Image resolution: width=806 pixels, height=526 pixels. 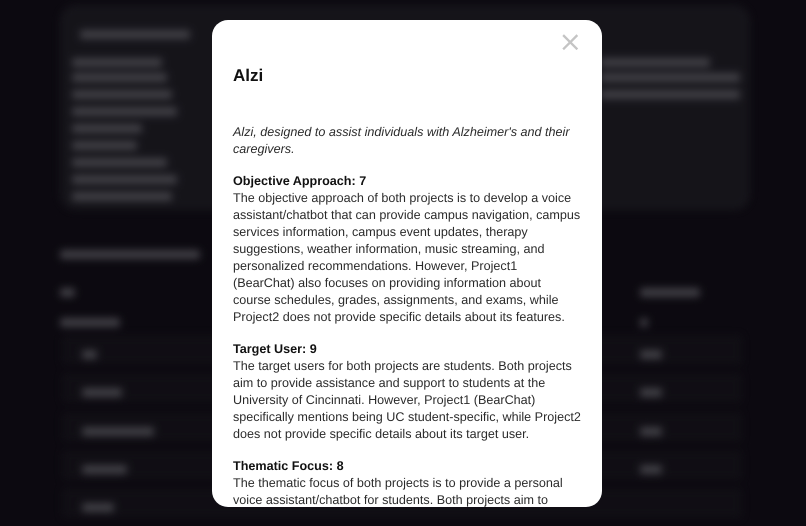 What do you see at coordinates (402, 141) in the screenshot?
I see `project-description: Alzi, designed to assist individuals with Alzheimer's and their caregivers.` at bounding box center [402, 141].